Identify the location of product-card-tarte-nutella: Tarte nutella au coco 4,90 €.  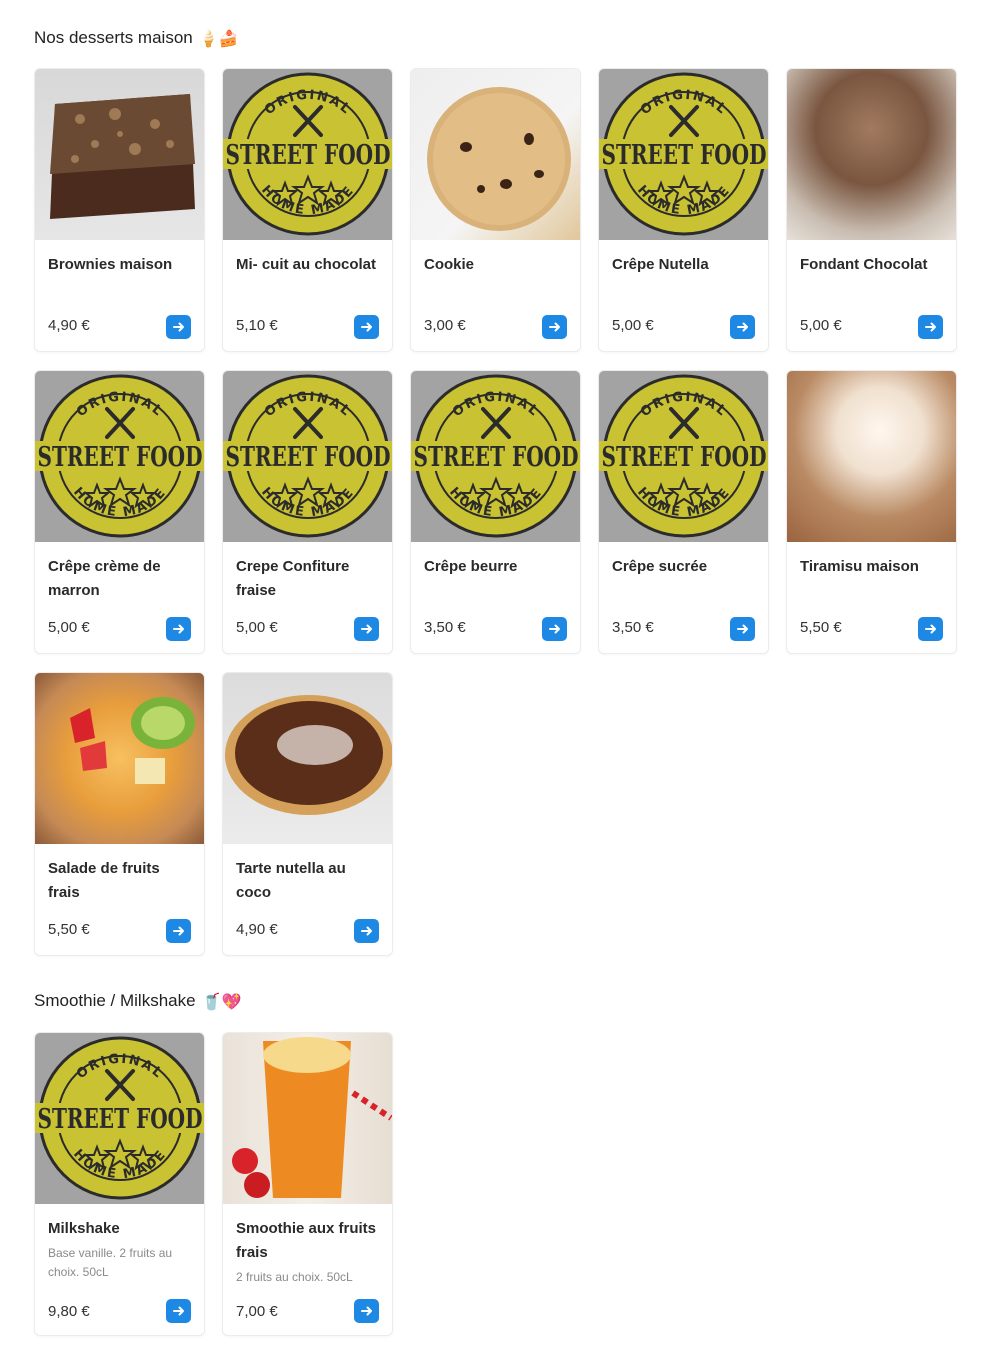
(307, 814).